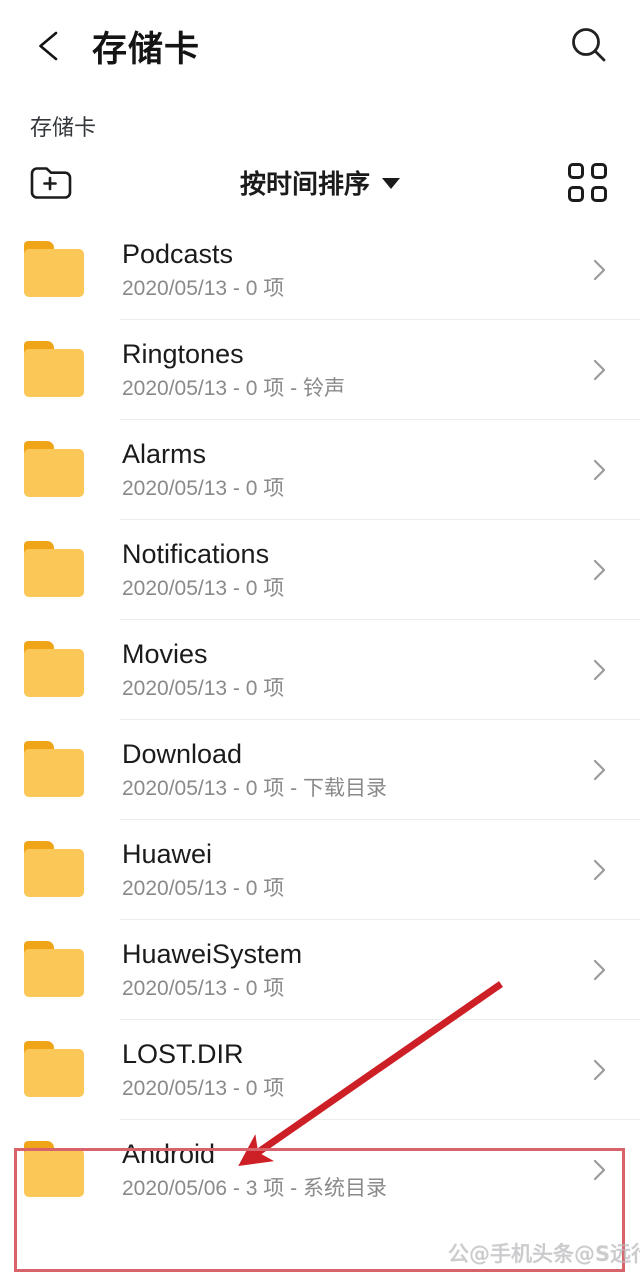  I want to click on folder-plus-icon, so click(51, 183).